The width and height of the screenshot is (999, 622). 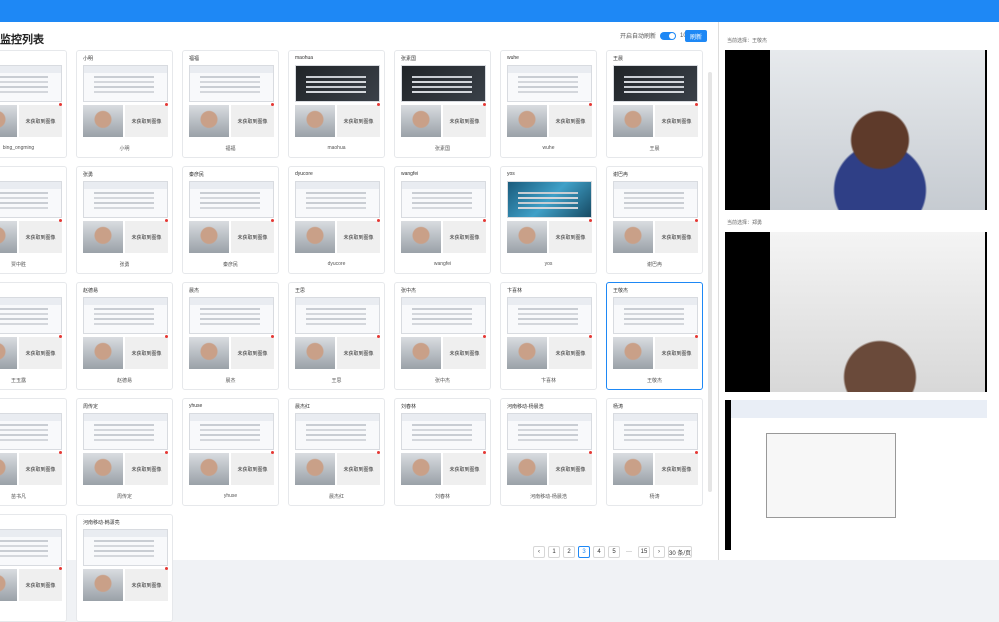 What do you see at coordinates (230, 452) in the screenshot?
I see `camera-card: yhuse 未获取到图像 yhuse` at bounding box center [230, 452].